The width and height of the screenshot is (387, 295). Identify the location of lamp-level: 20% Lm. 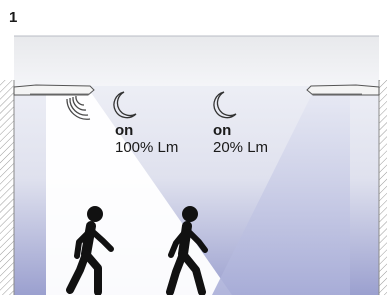
(241, 147).